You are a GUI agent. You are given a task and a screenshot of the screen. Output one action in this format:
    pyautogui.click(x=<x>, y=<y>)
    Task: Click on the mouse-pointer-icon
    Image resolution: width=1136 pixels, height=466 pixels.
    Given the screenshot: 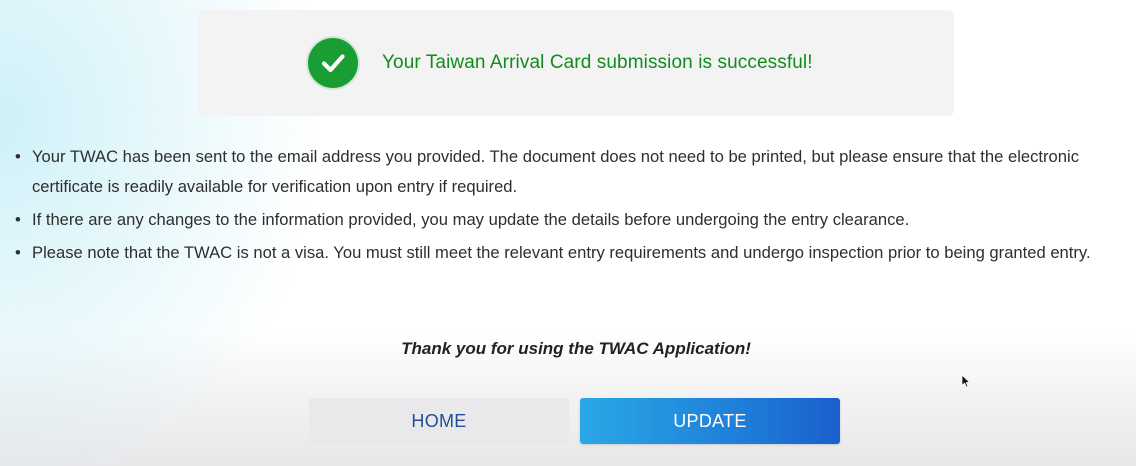 What is the action you would take?
    pyautogui.click(x=966, y=381)
    